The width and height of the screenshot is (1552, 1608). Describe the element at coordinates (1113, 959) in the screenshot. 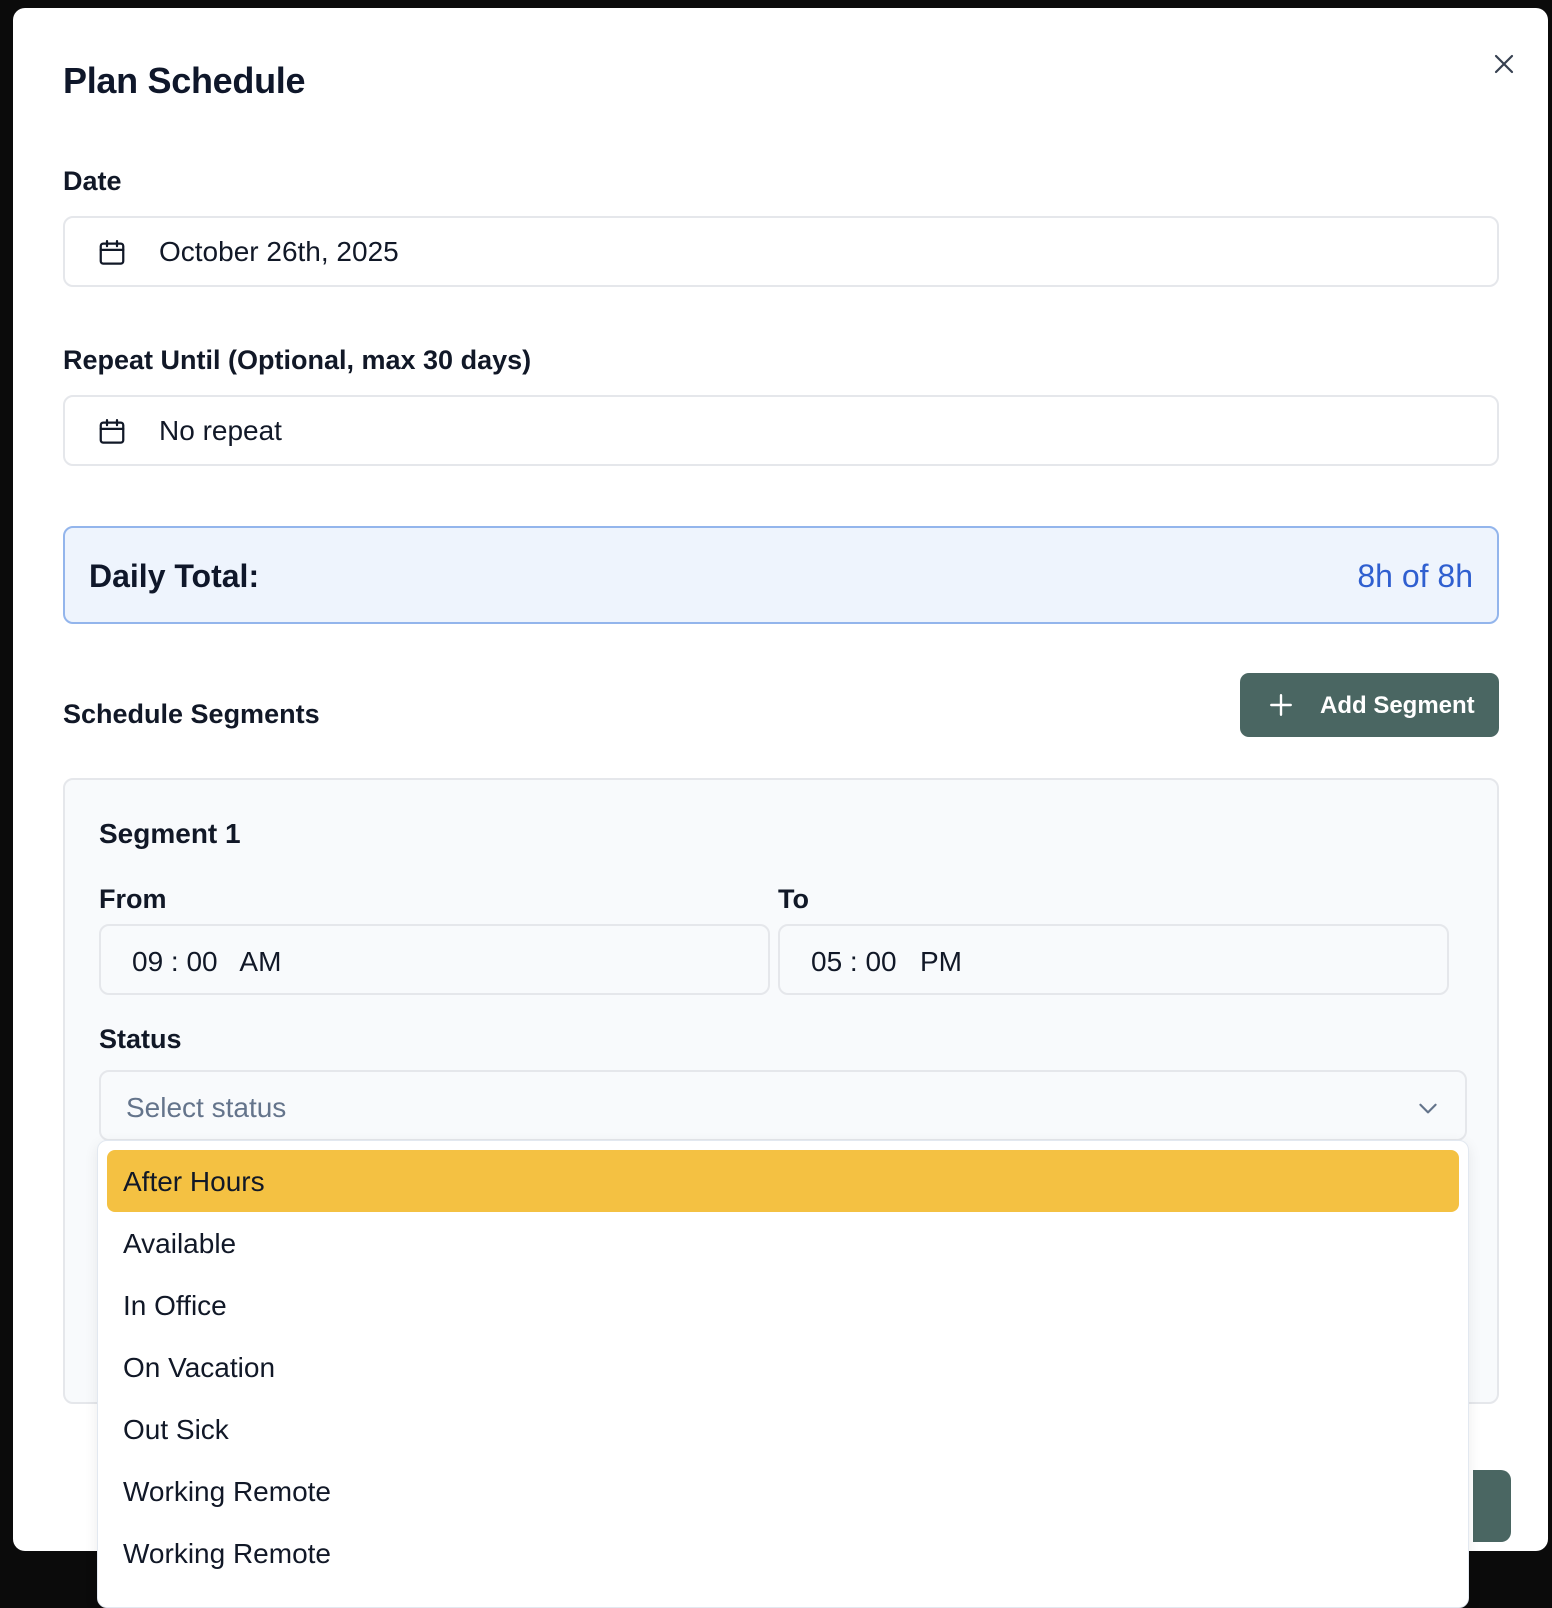

I see `to-time-input: 05 : 00 PM` at that location.